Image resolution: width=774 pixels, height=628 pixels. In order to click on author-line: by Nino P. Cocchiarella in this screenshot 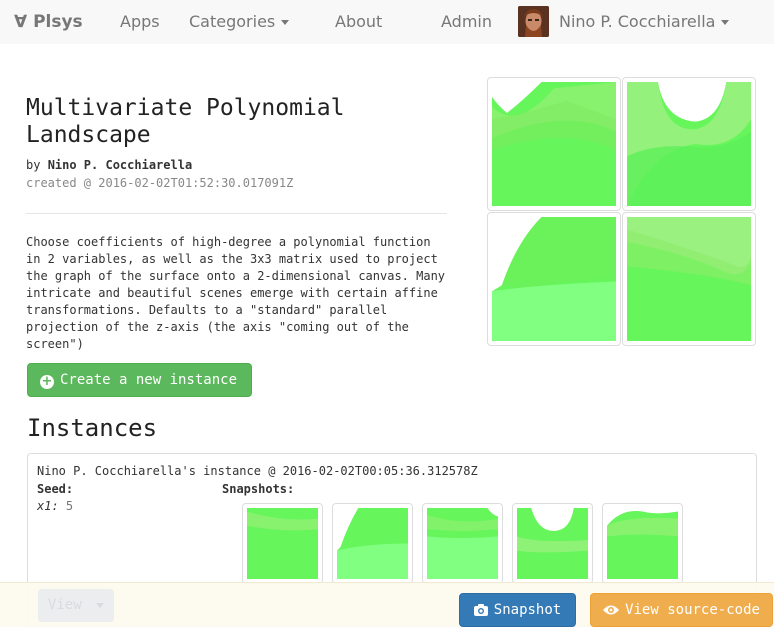, I will do `click(109, 165)`.